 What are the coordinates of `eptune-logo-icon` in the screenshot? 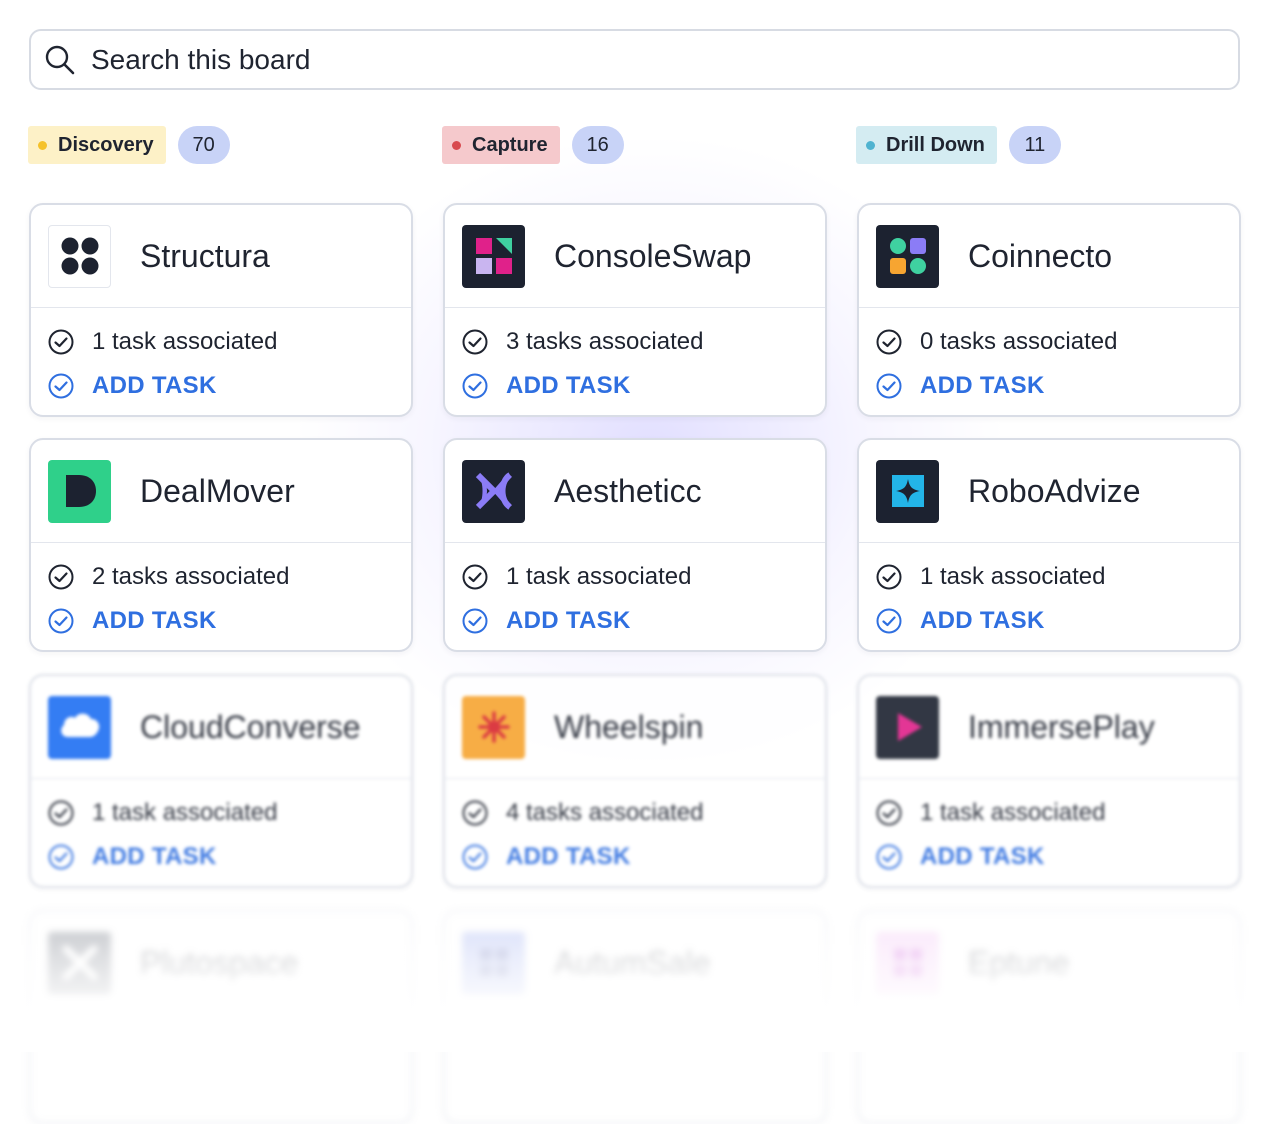 It's located at (907, 963).